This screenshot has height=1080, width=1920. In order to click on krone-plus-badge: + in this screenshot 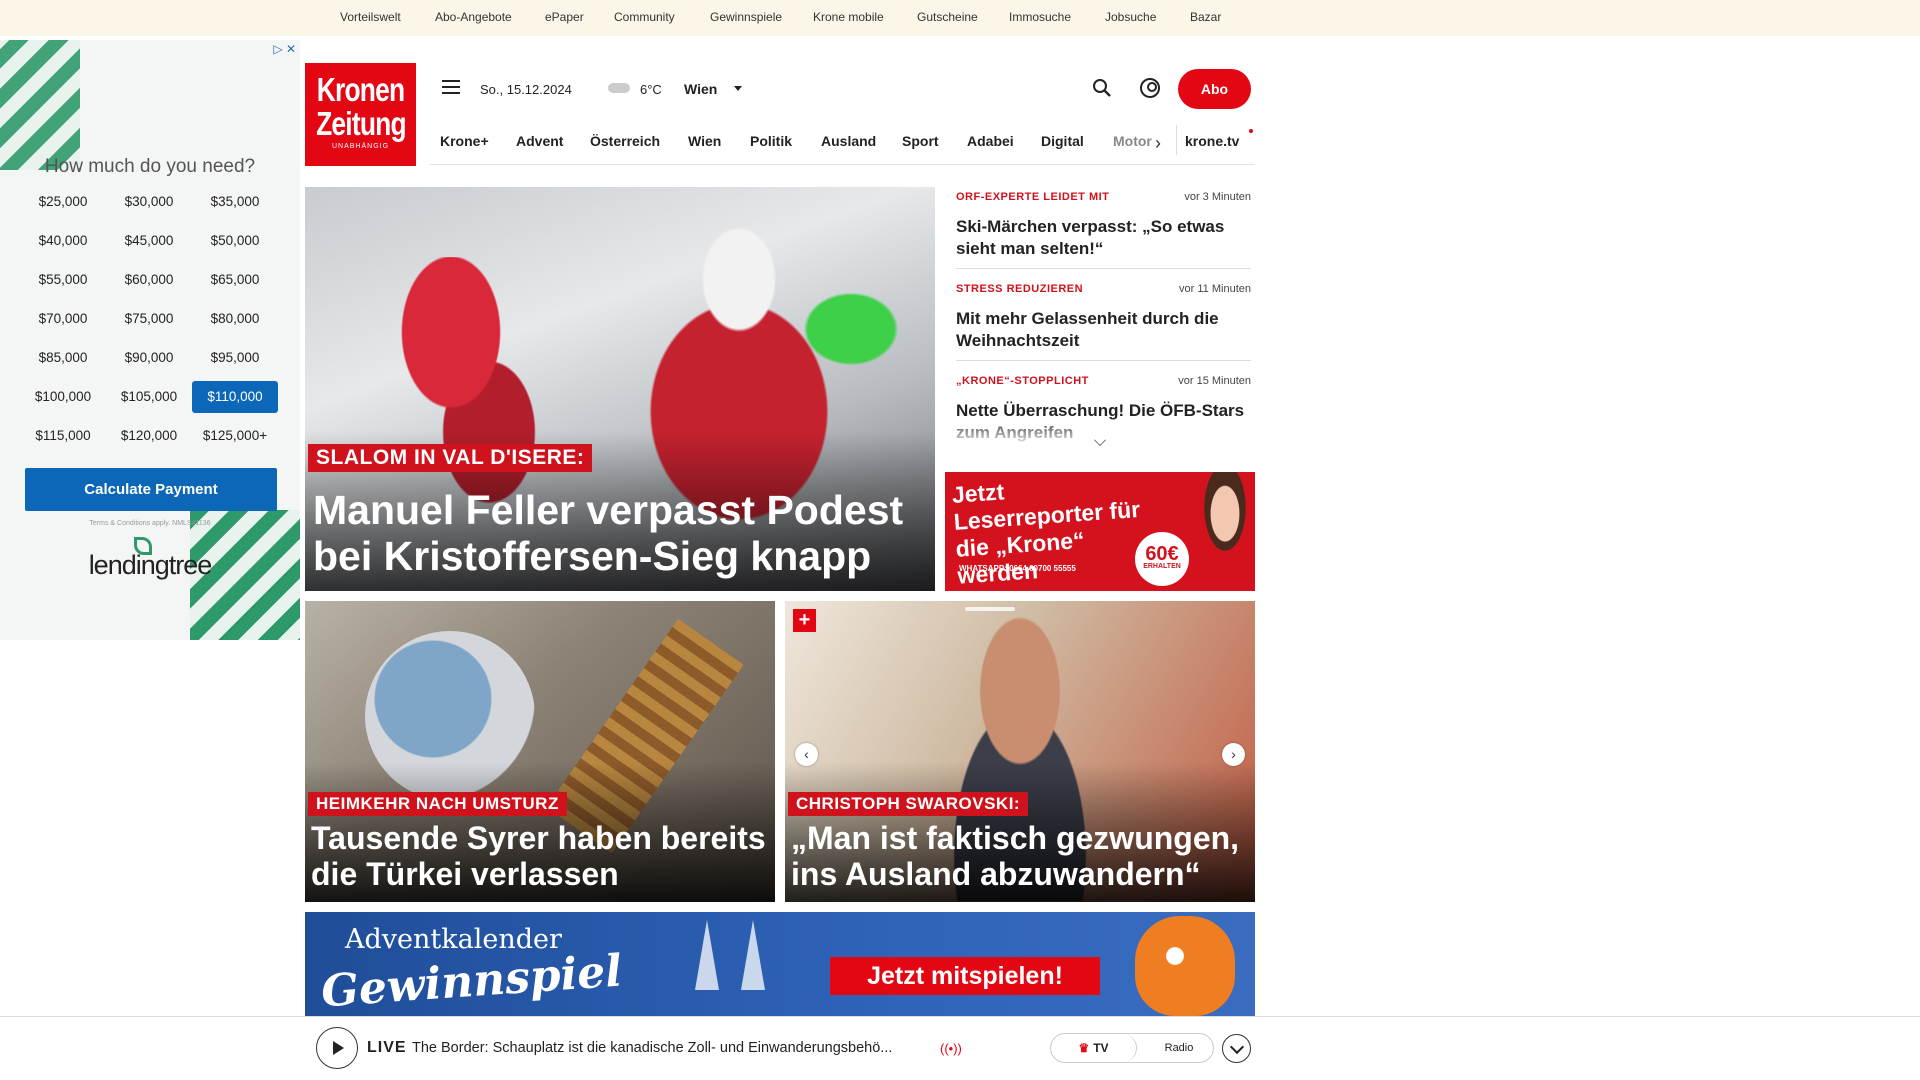, I will do `click(804, 620)`.